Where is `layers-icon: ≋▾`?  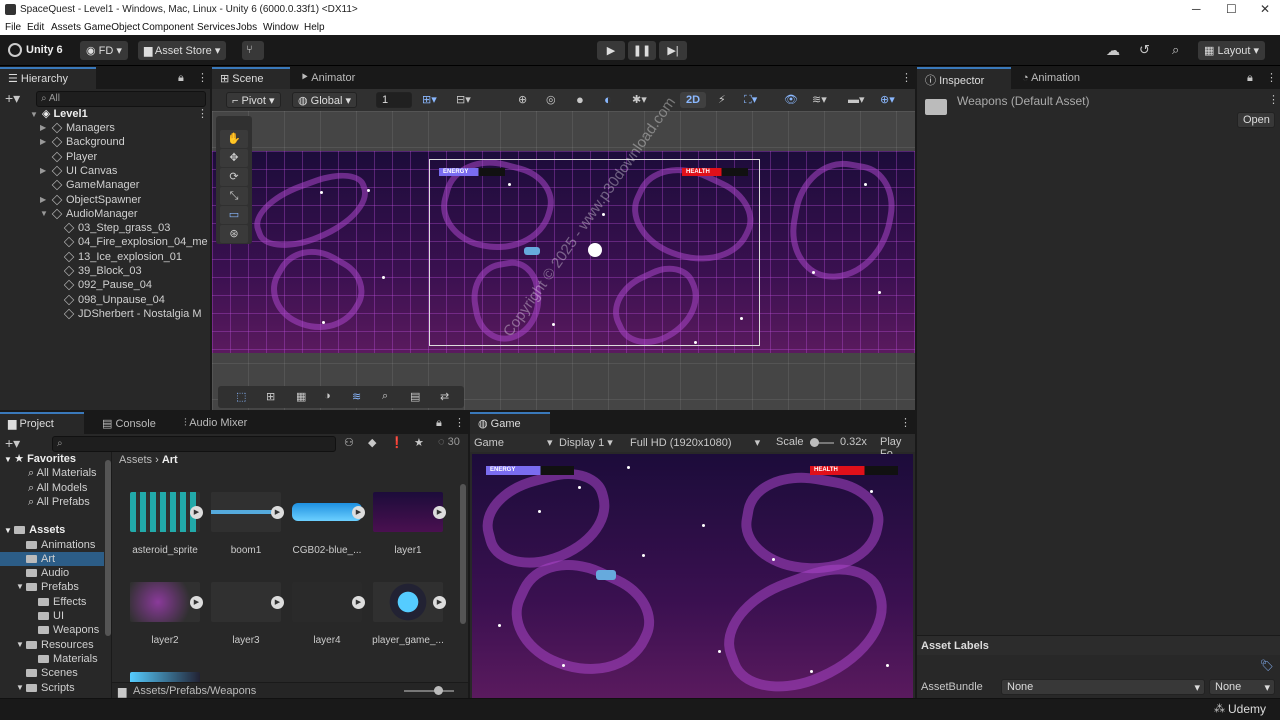 layers-icon: ≋▾ is located at coordinates (819, 99).